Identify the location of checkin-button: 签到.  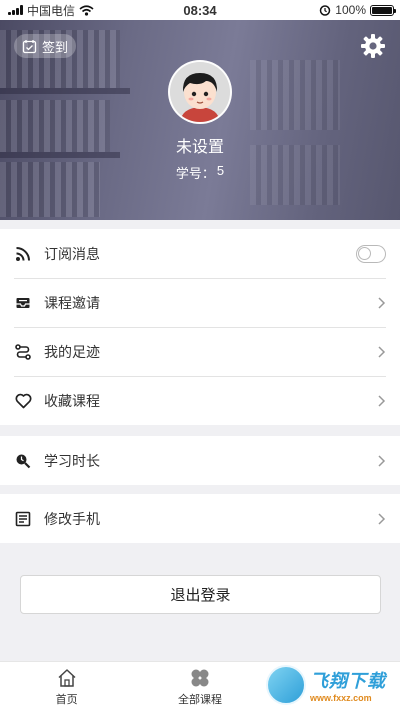
(45, 46).